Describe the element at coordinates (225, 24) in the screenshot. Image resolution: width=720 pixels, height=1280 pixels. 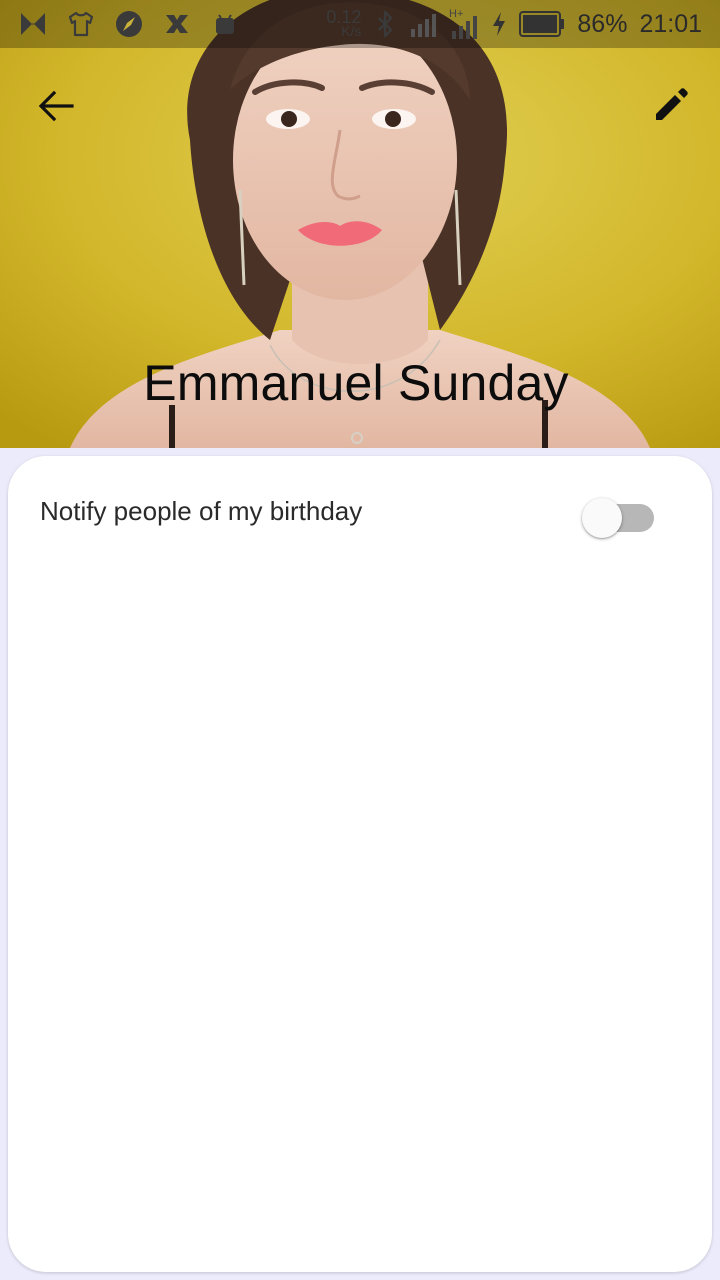
I see `android-icon` at that location.